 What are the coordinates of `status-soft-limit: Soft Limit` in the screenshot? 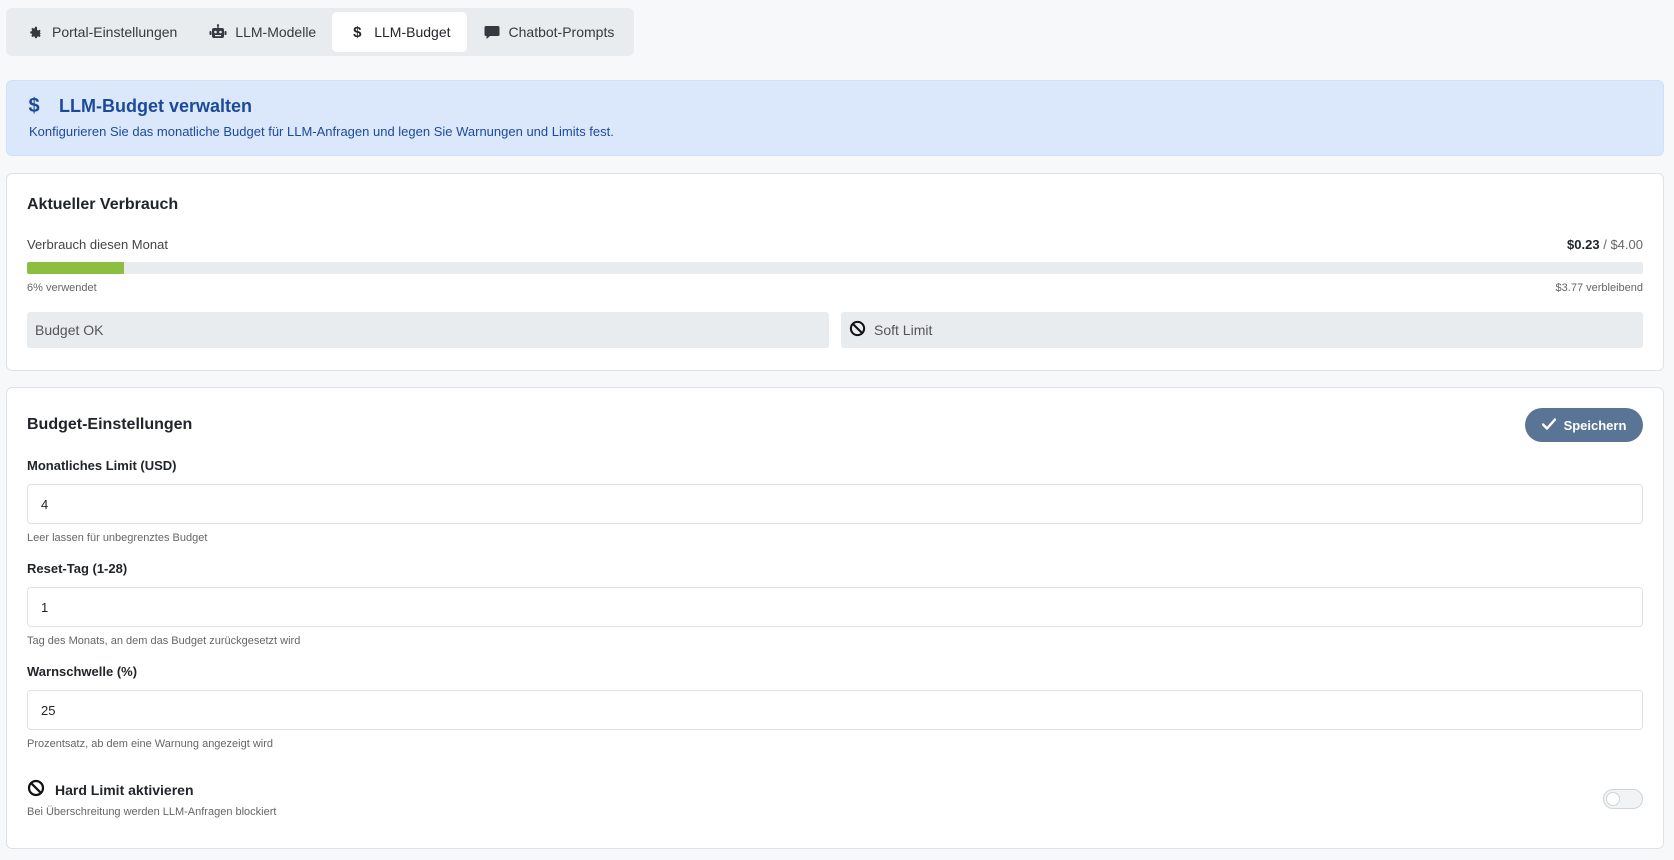 It's located at (1242, 330).